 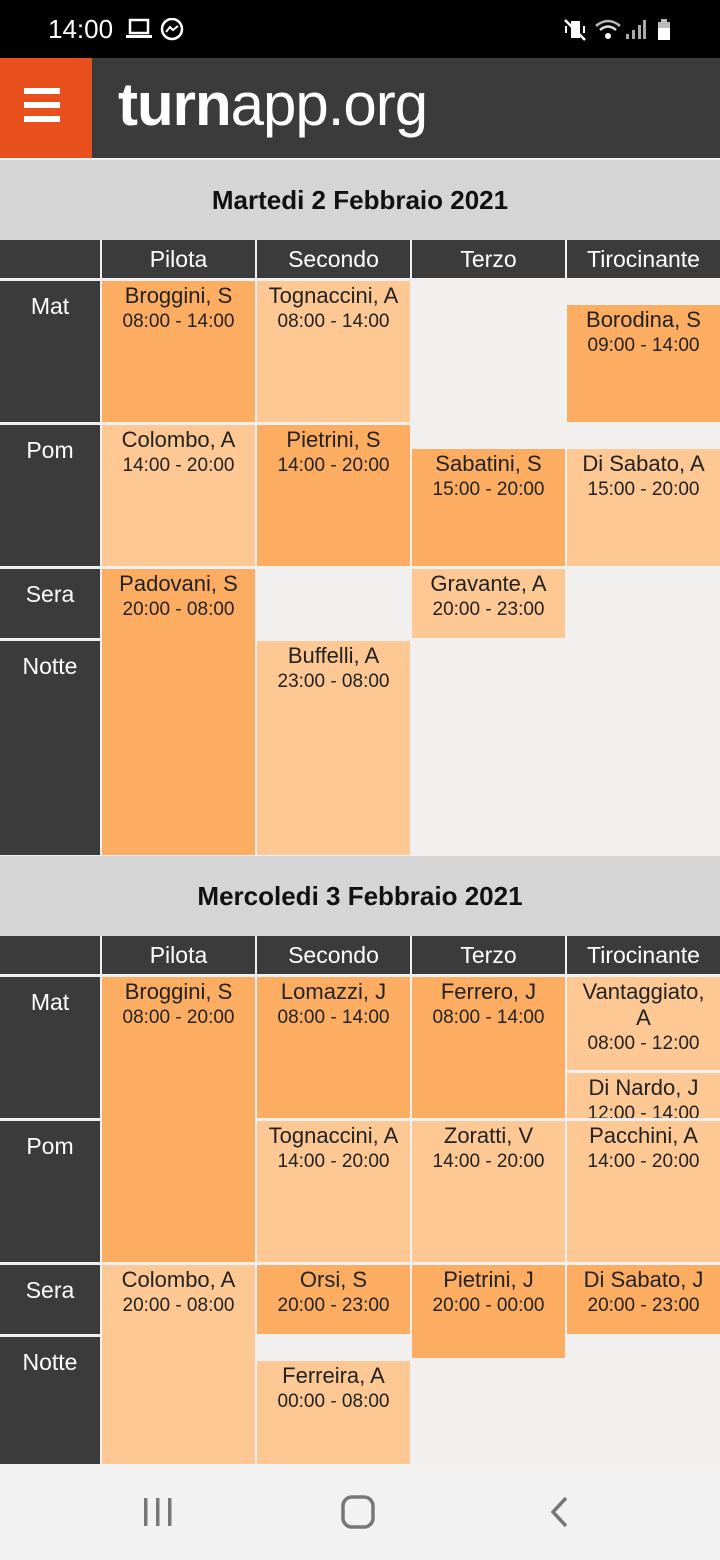 What do you see at coordinates (488, 1135) in the screenshot?
I see `shift-name: Zoratti, V` at bounding box center [488, 1135].